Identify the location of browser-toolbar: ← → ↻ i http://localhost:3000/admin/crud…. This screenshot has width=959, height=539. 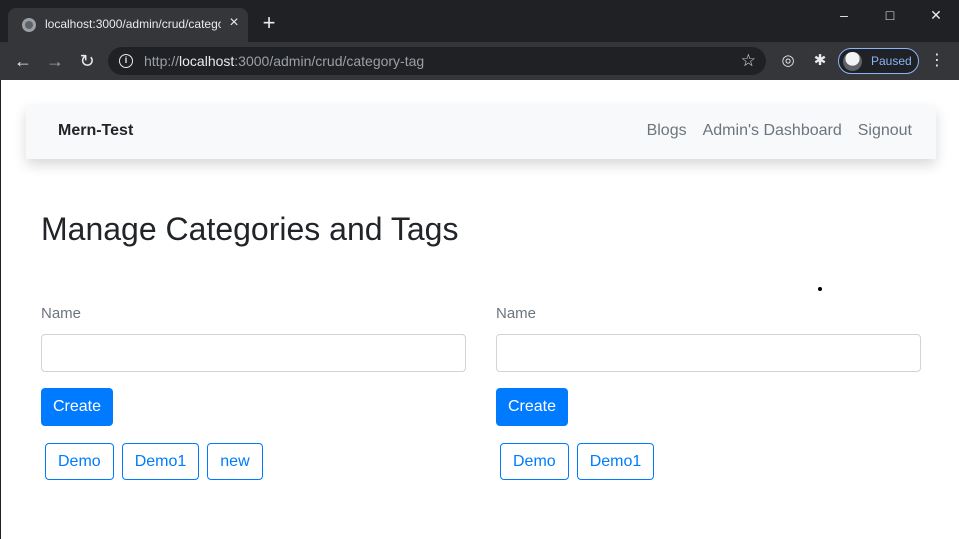
(479, 61).